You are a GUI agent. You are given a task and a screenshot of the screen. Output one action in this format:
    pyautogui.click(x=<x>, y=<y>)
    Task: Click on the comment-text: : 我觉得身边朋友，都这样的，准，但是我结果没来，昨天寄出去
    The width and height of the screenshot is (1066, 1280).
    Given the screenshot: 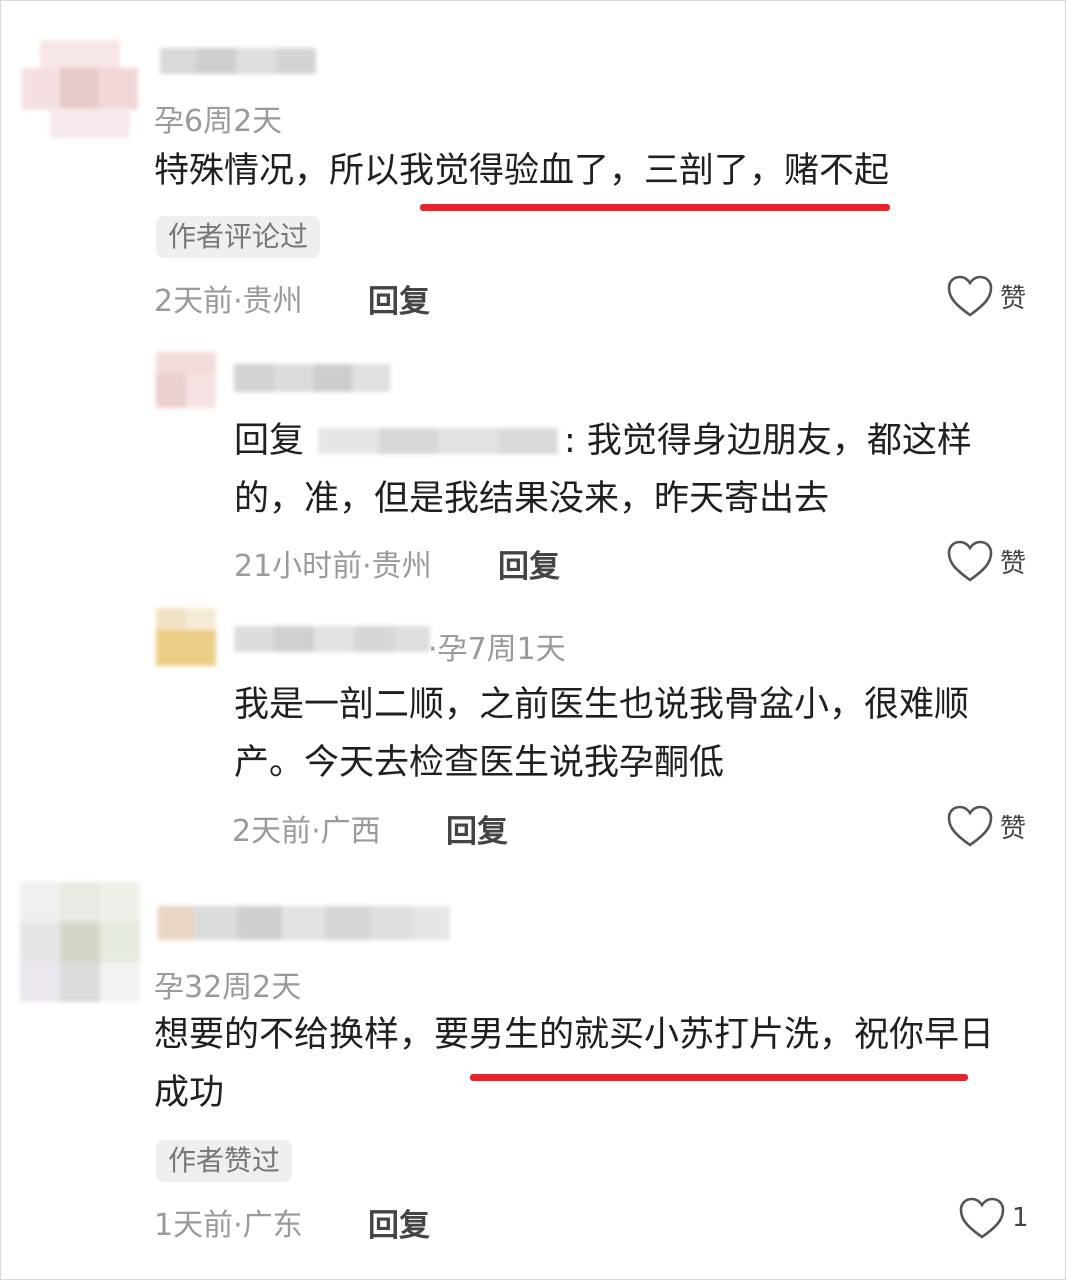 What is the action you would take?
    pyautogui.click(x=603, y=470)
    